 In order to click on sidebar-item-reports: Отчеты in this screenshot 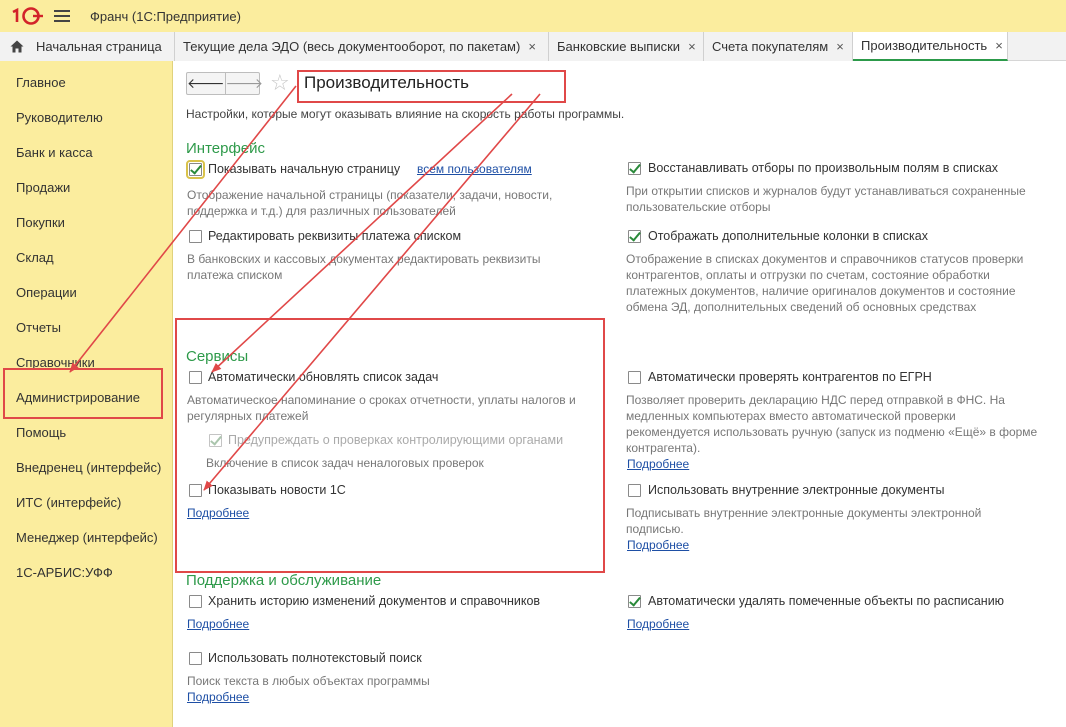, I will do `click(38, 327)`.